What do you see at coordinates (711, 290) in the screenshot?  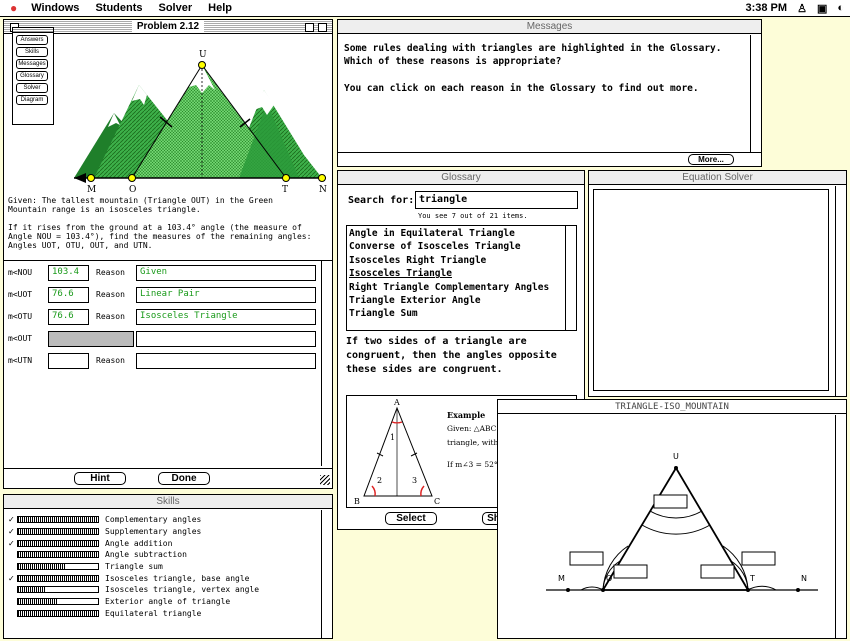 I see `solver-work-area` at bounding box center [711, 290].